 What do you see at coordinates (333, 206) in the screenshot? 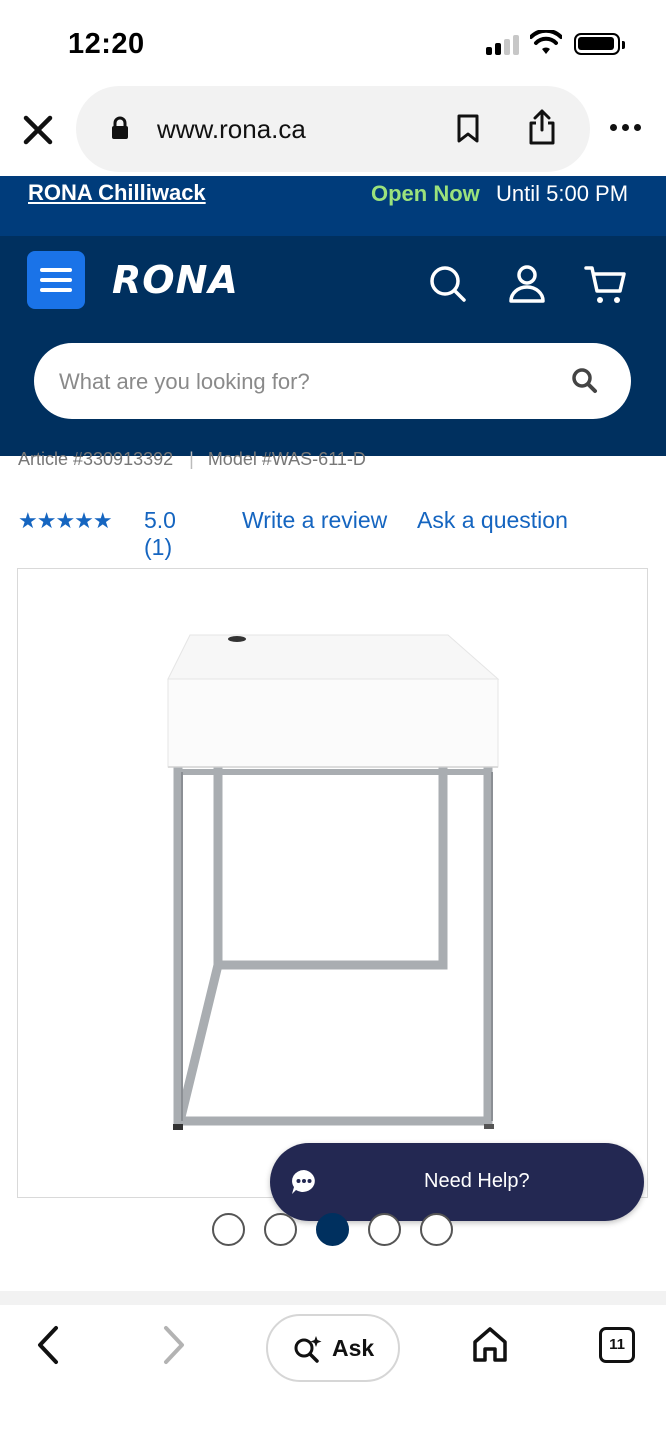
I see `store-info-bar: RONA Chilliwack Open Now Until 5:00 PM` at bounding box center [333, 206].